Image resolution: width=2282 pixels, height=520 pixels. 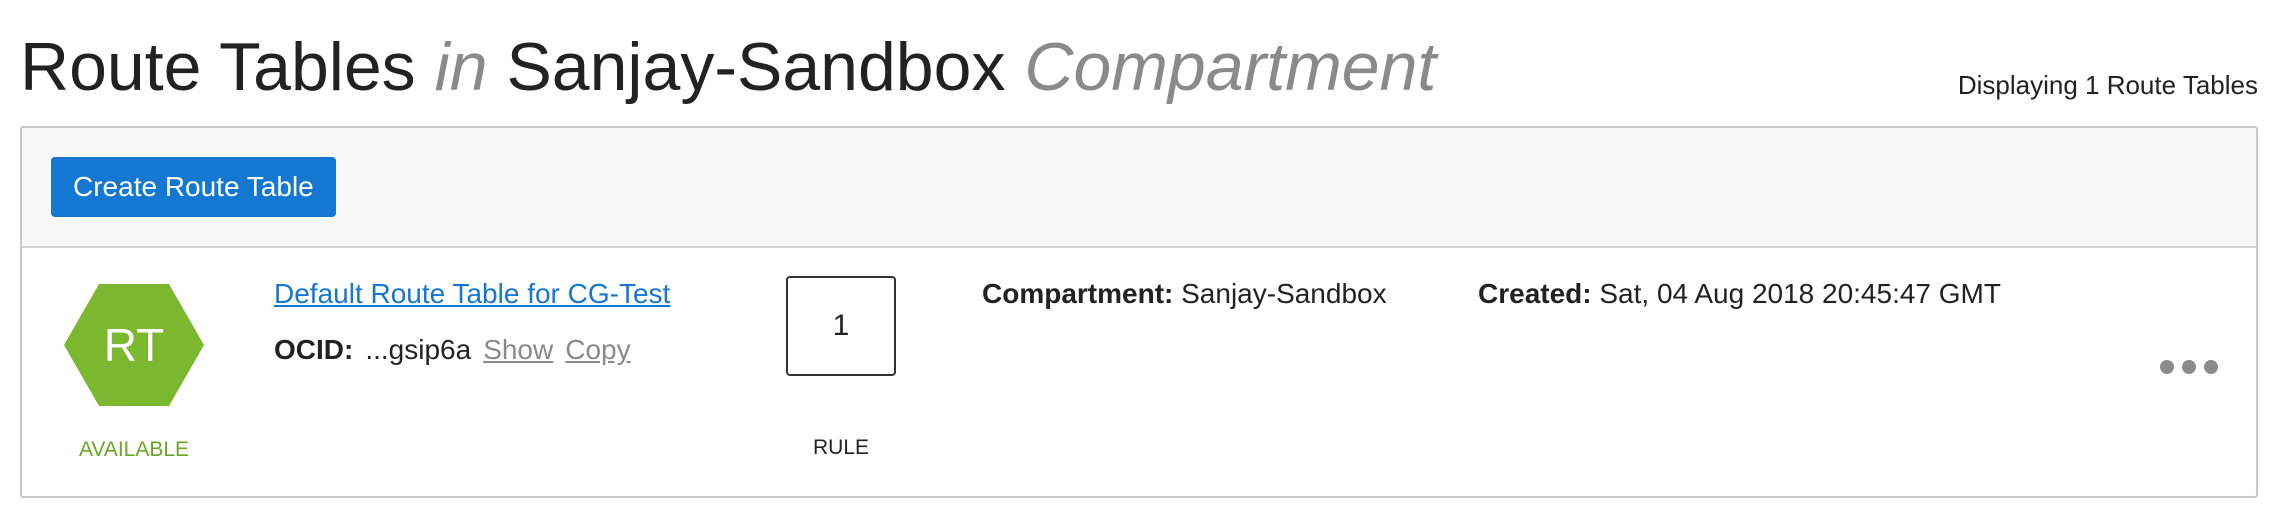 I want to click on page-title-compartment: Sanjay-Sandbox, so click(x=756, y=67).